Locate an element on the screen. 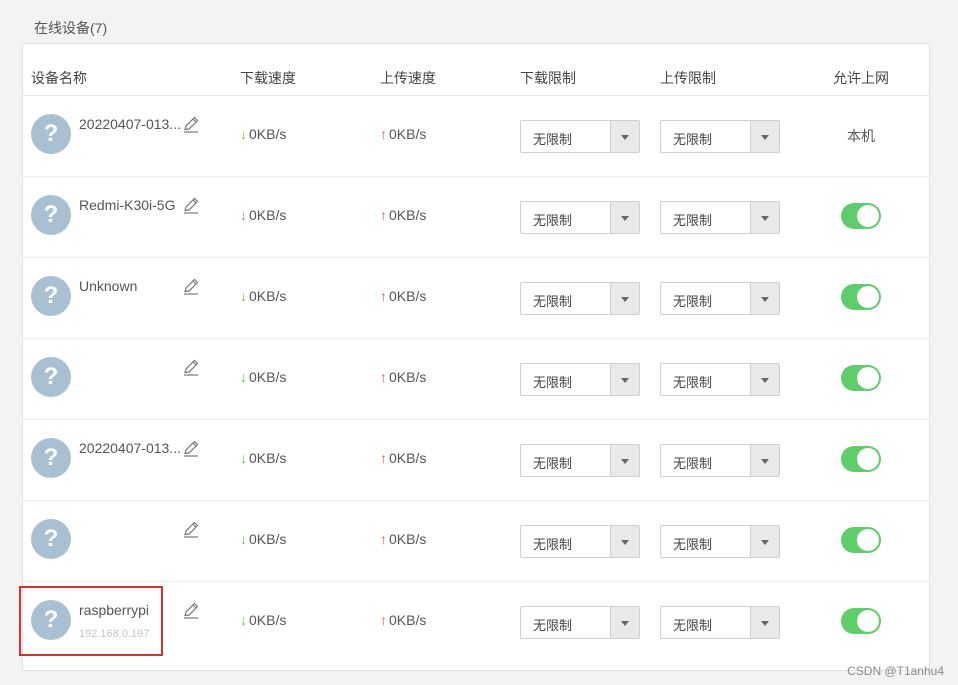 This screenshot has width=958, height=685. local-device-label: 本机 is located at coordinates (861, 136).